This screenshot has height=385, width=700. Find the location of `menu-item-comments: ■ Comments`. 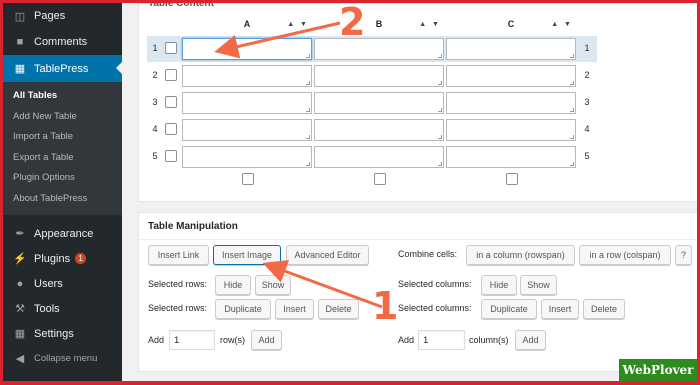

menu-item-comments: ■ Comments is located at coordinates (62, 41).